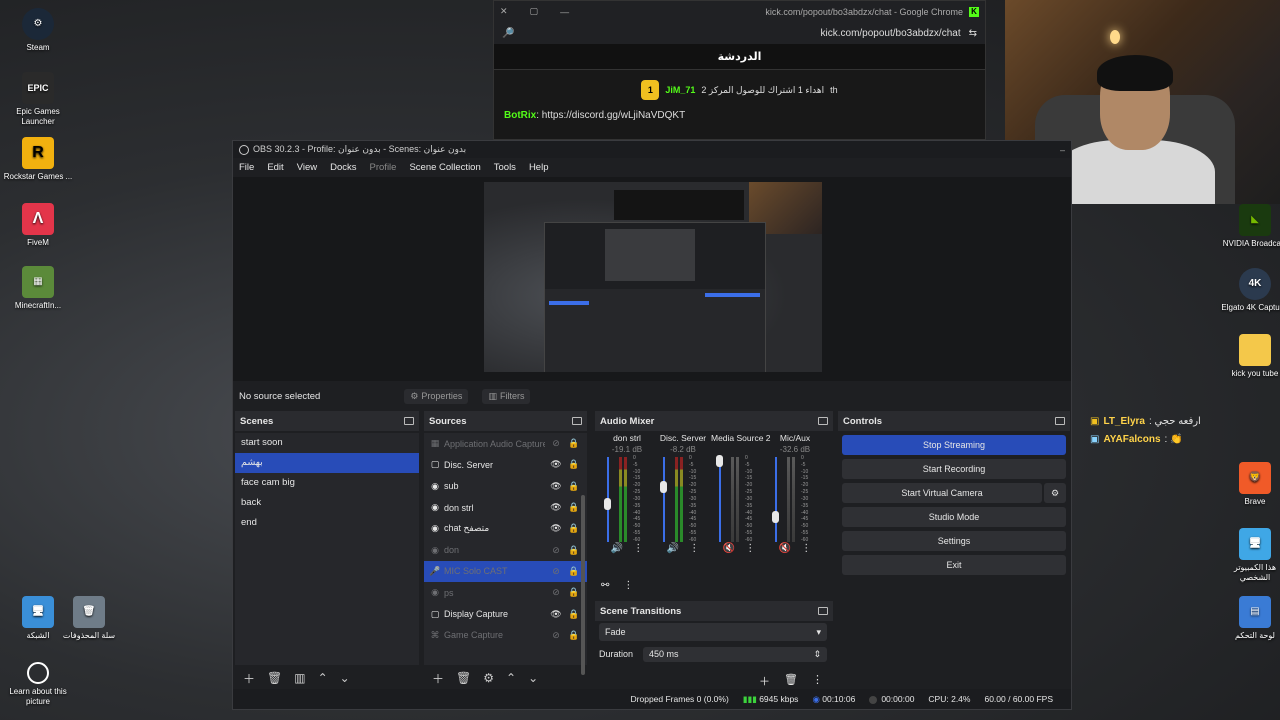  I want to click on source-item: ▢ Disc. Server 👁 🔒, so click(505, 464).